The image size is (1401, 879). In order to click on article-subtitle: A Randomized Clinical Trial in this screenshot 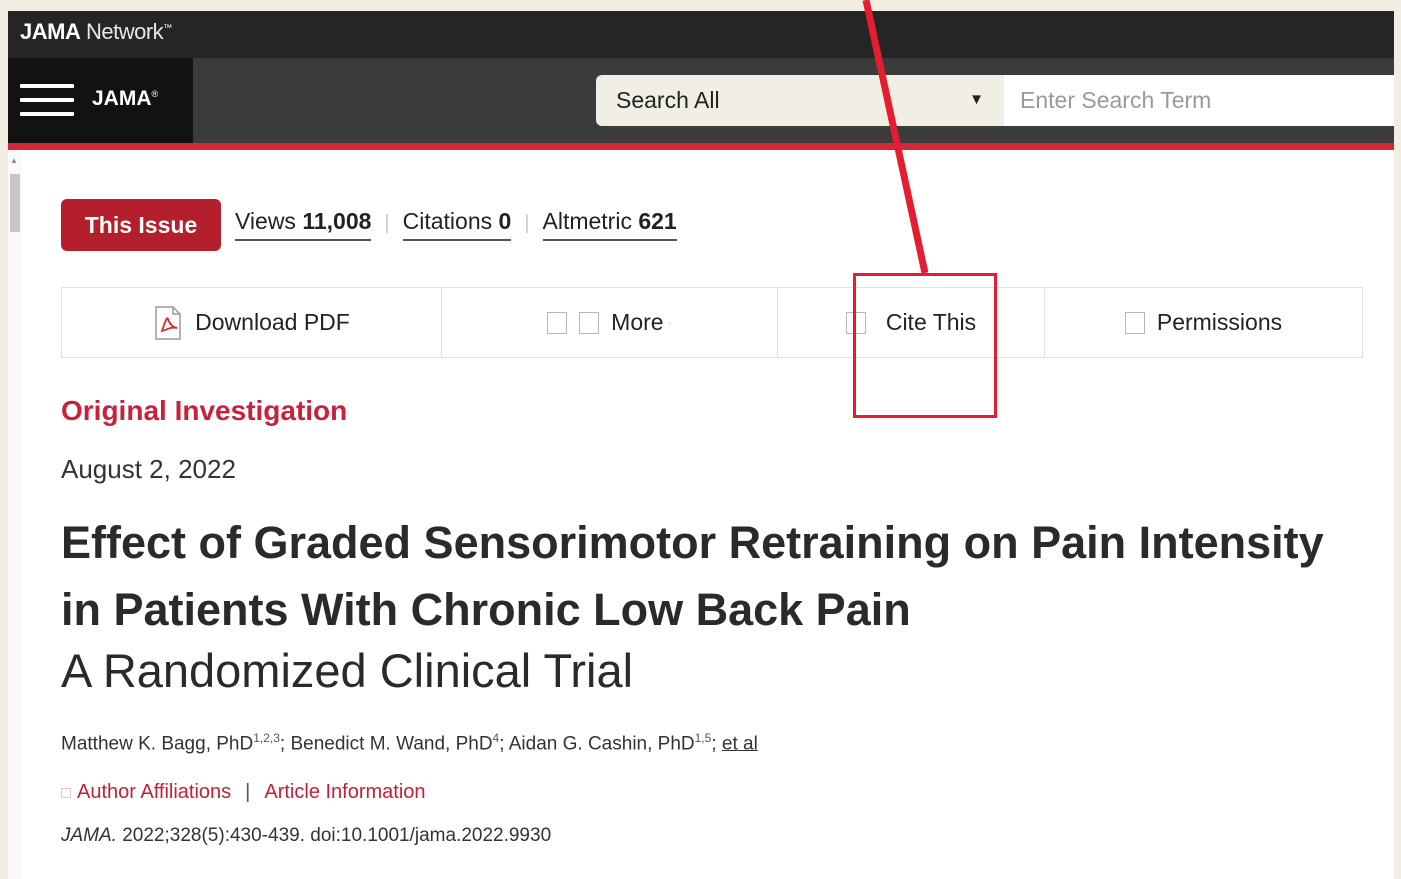, I will do `click(347, 670)`.